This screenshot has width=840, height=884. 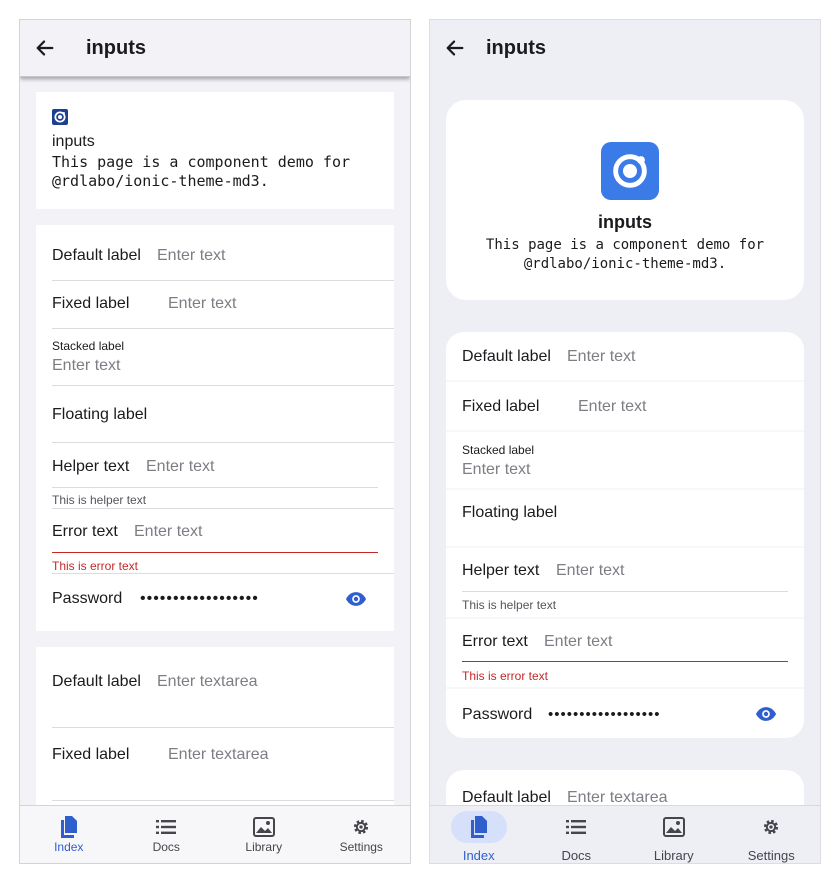 I want to click on hero-description-line1: This page is a component demo for, so click(x=201, y=162).